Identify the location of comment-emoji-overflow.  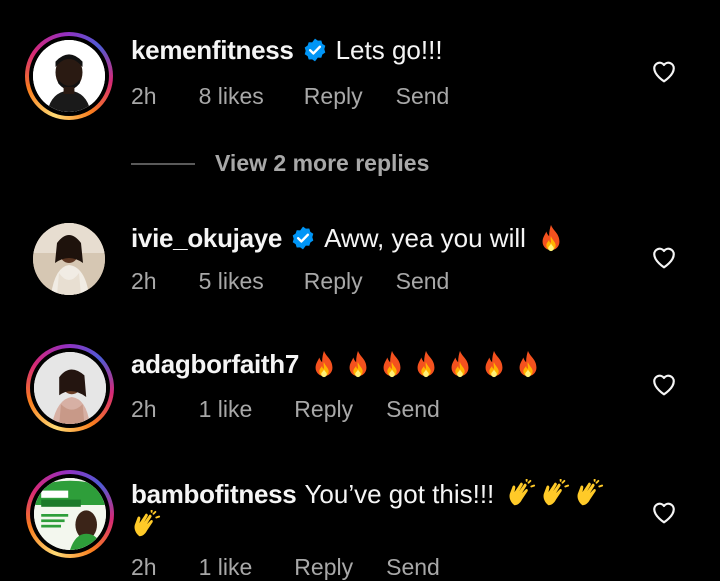
(146, 525).